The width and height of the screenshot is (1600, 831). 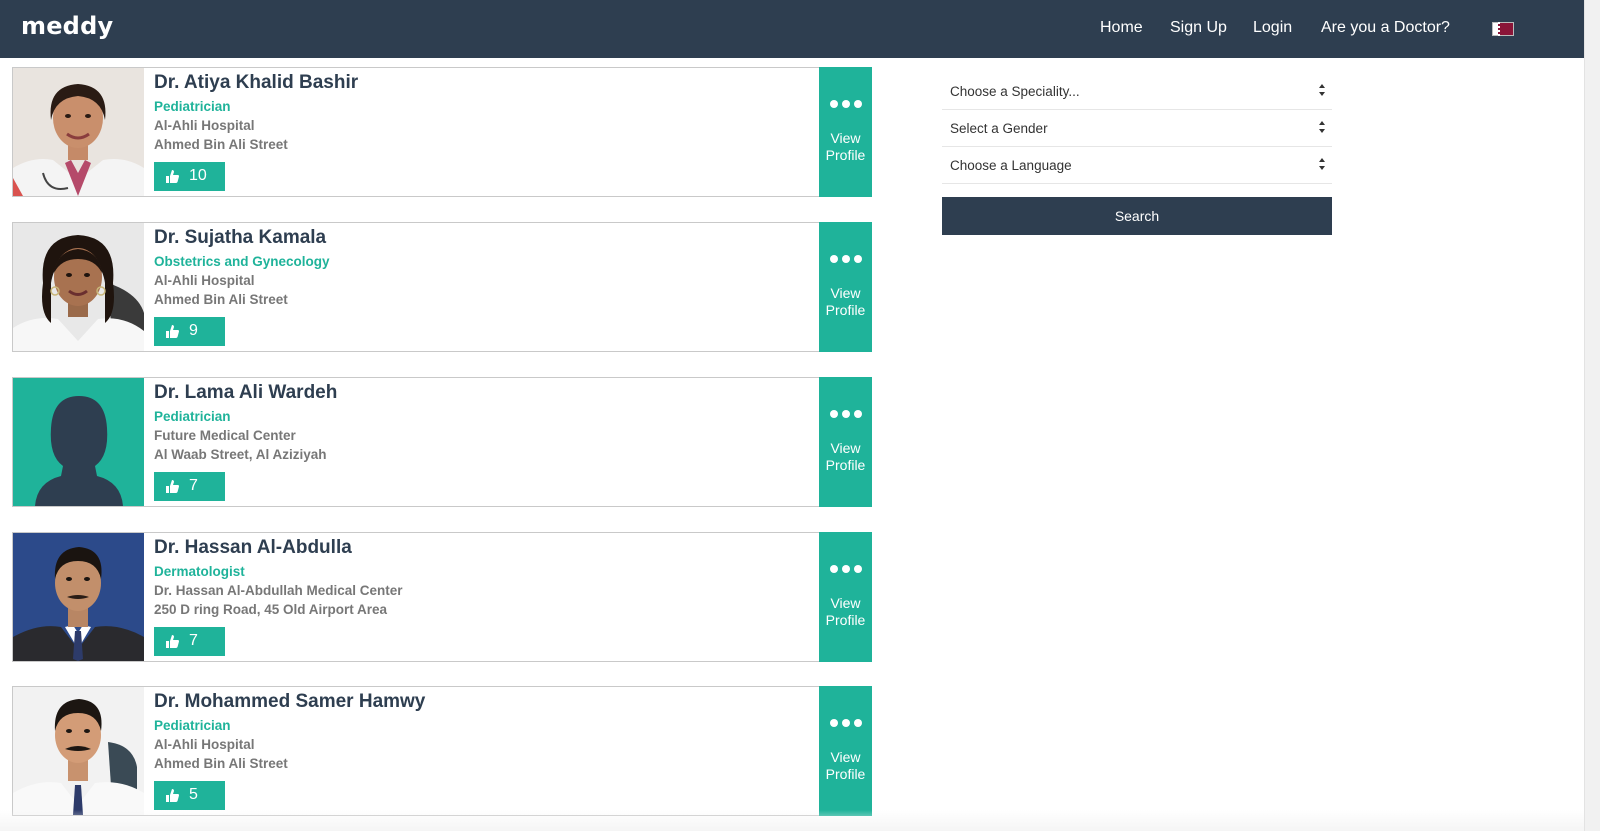 I want to click on nav-home-link: Home, so click(x=1121, y=28).